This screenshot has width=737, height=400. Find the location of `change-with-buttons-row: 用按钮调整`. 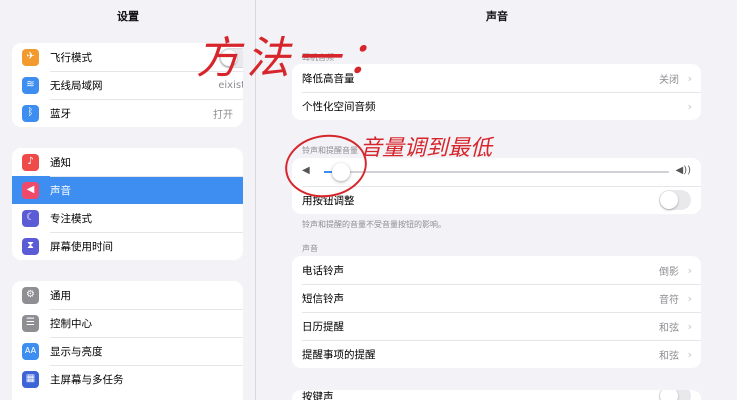

change-with-buttons-row: 用按钮调整 is located at coordinates (496, 200).